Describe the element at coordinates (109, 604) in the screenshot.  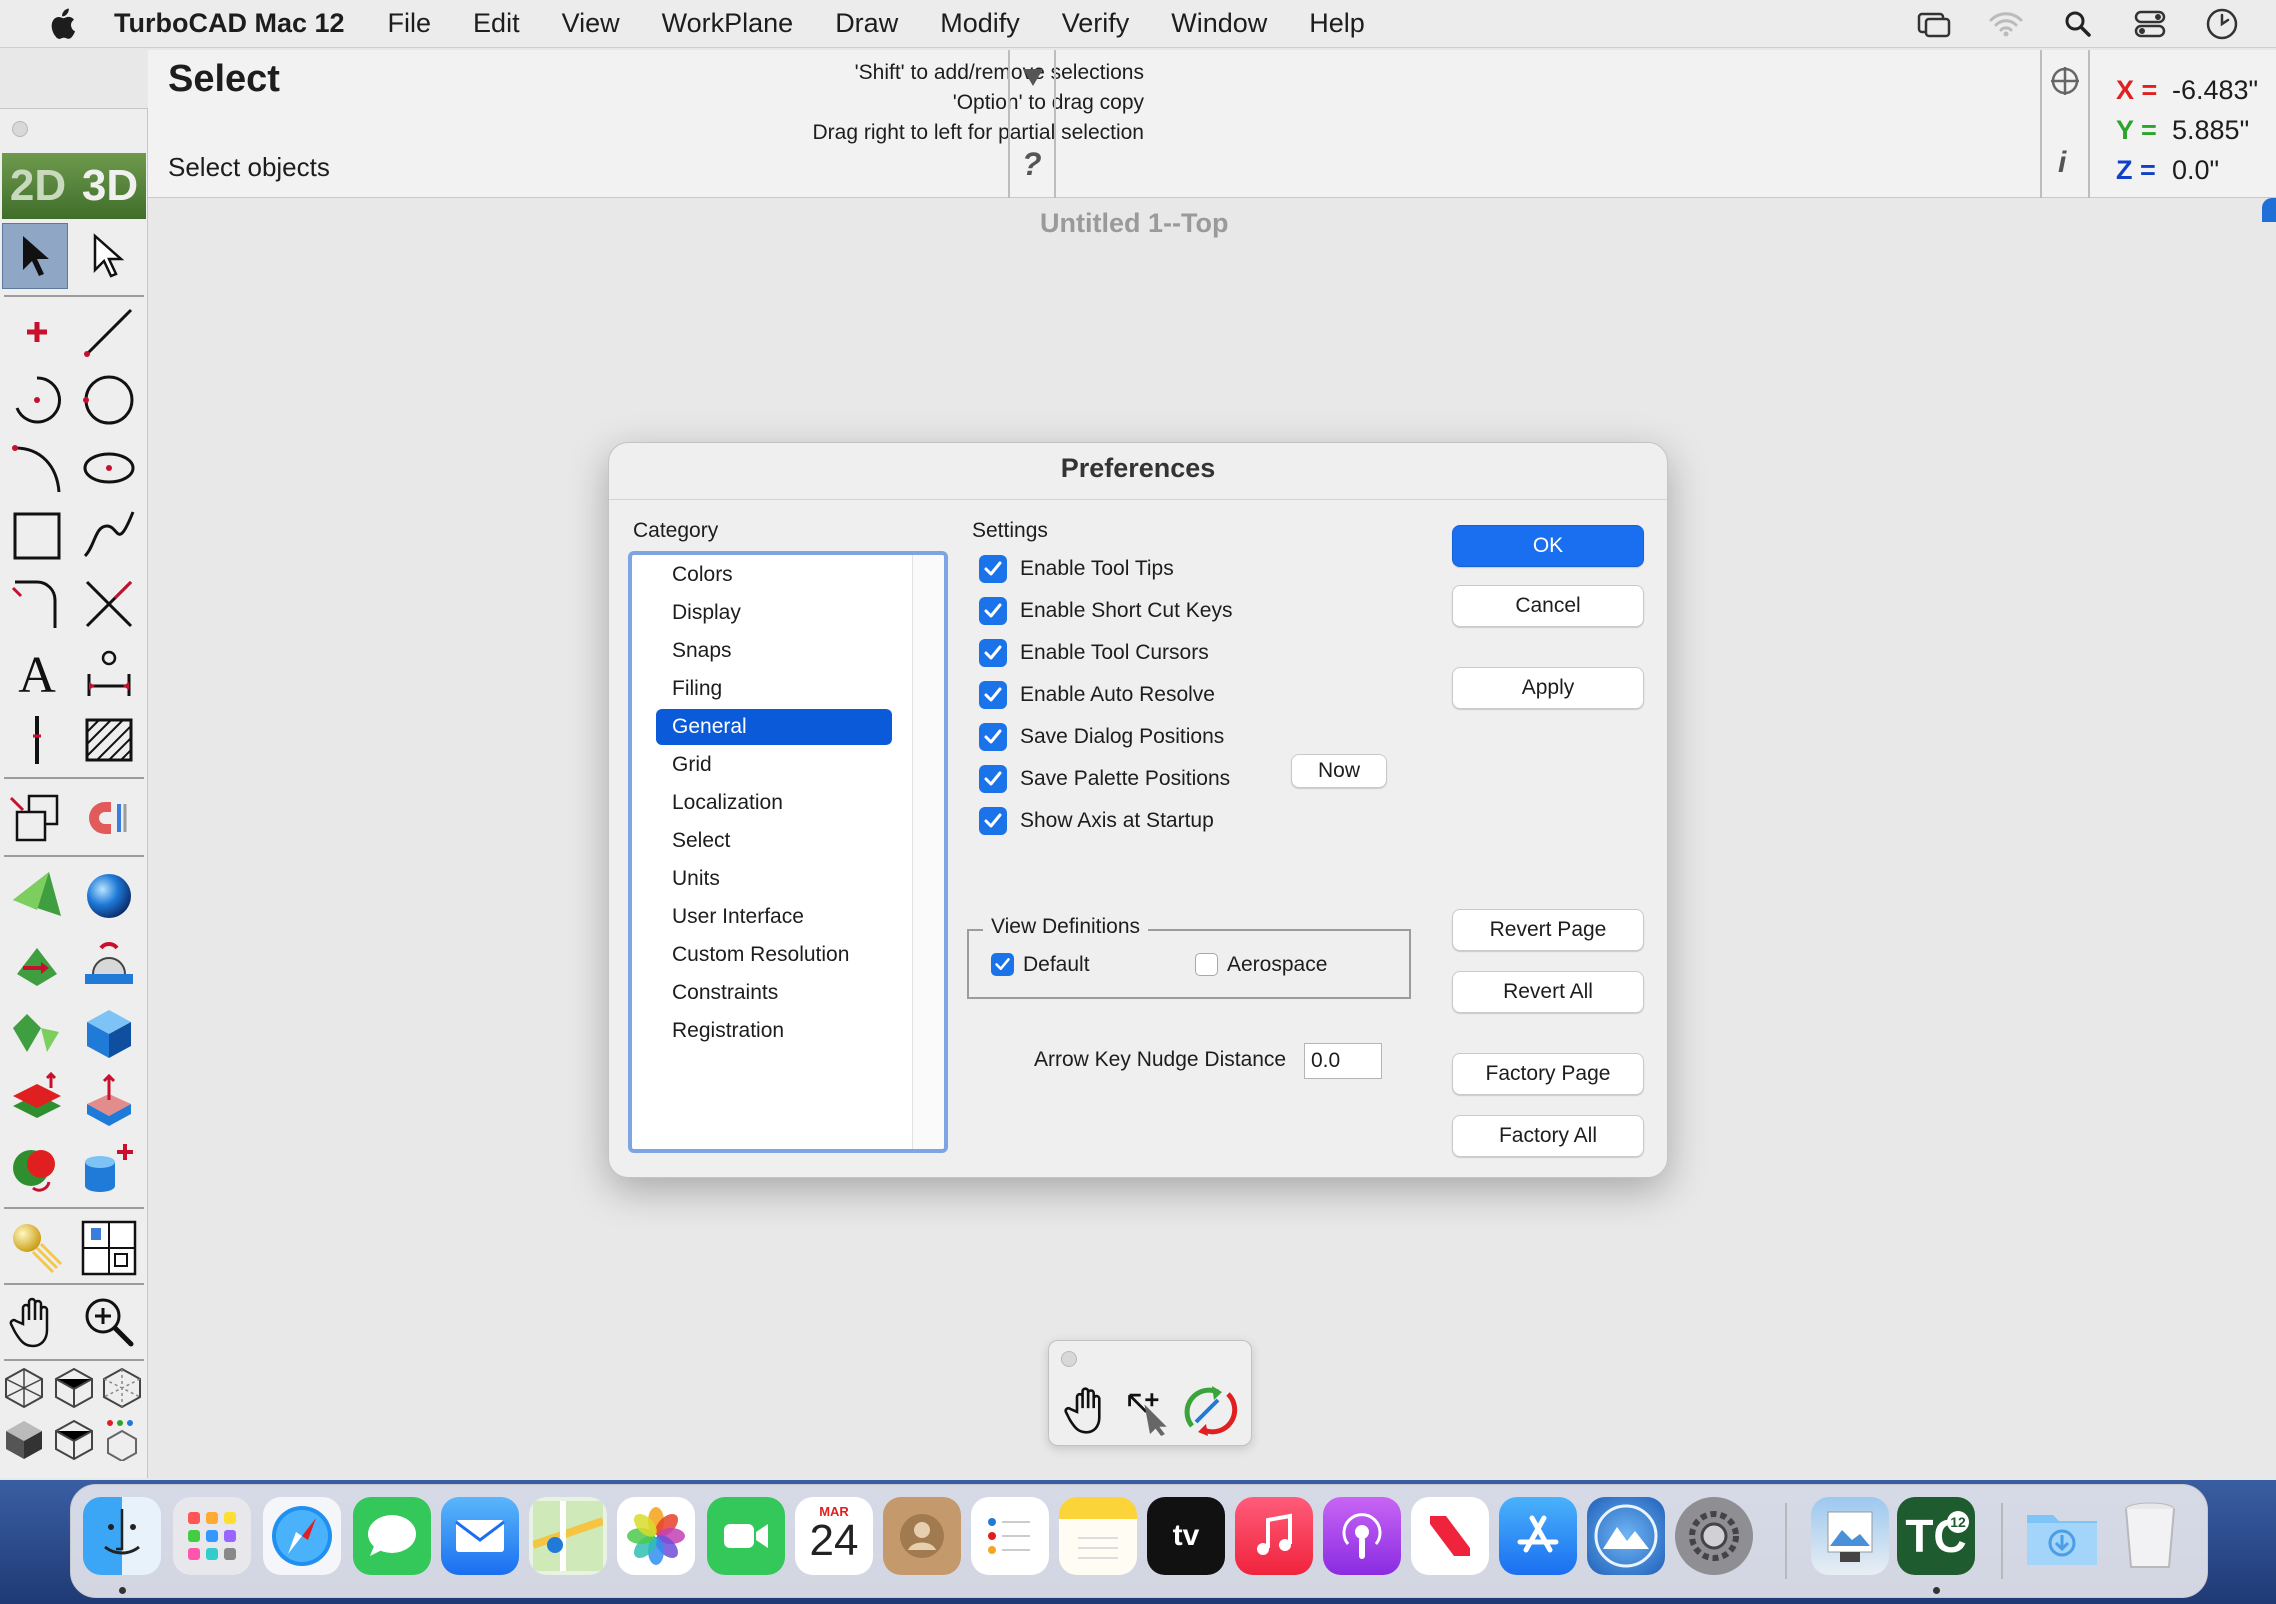
I see `trim-tool-icon` at that location.